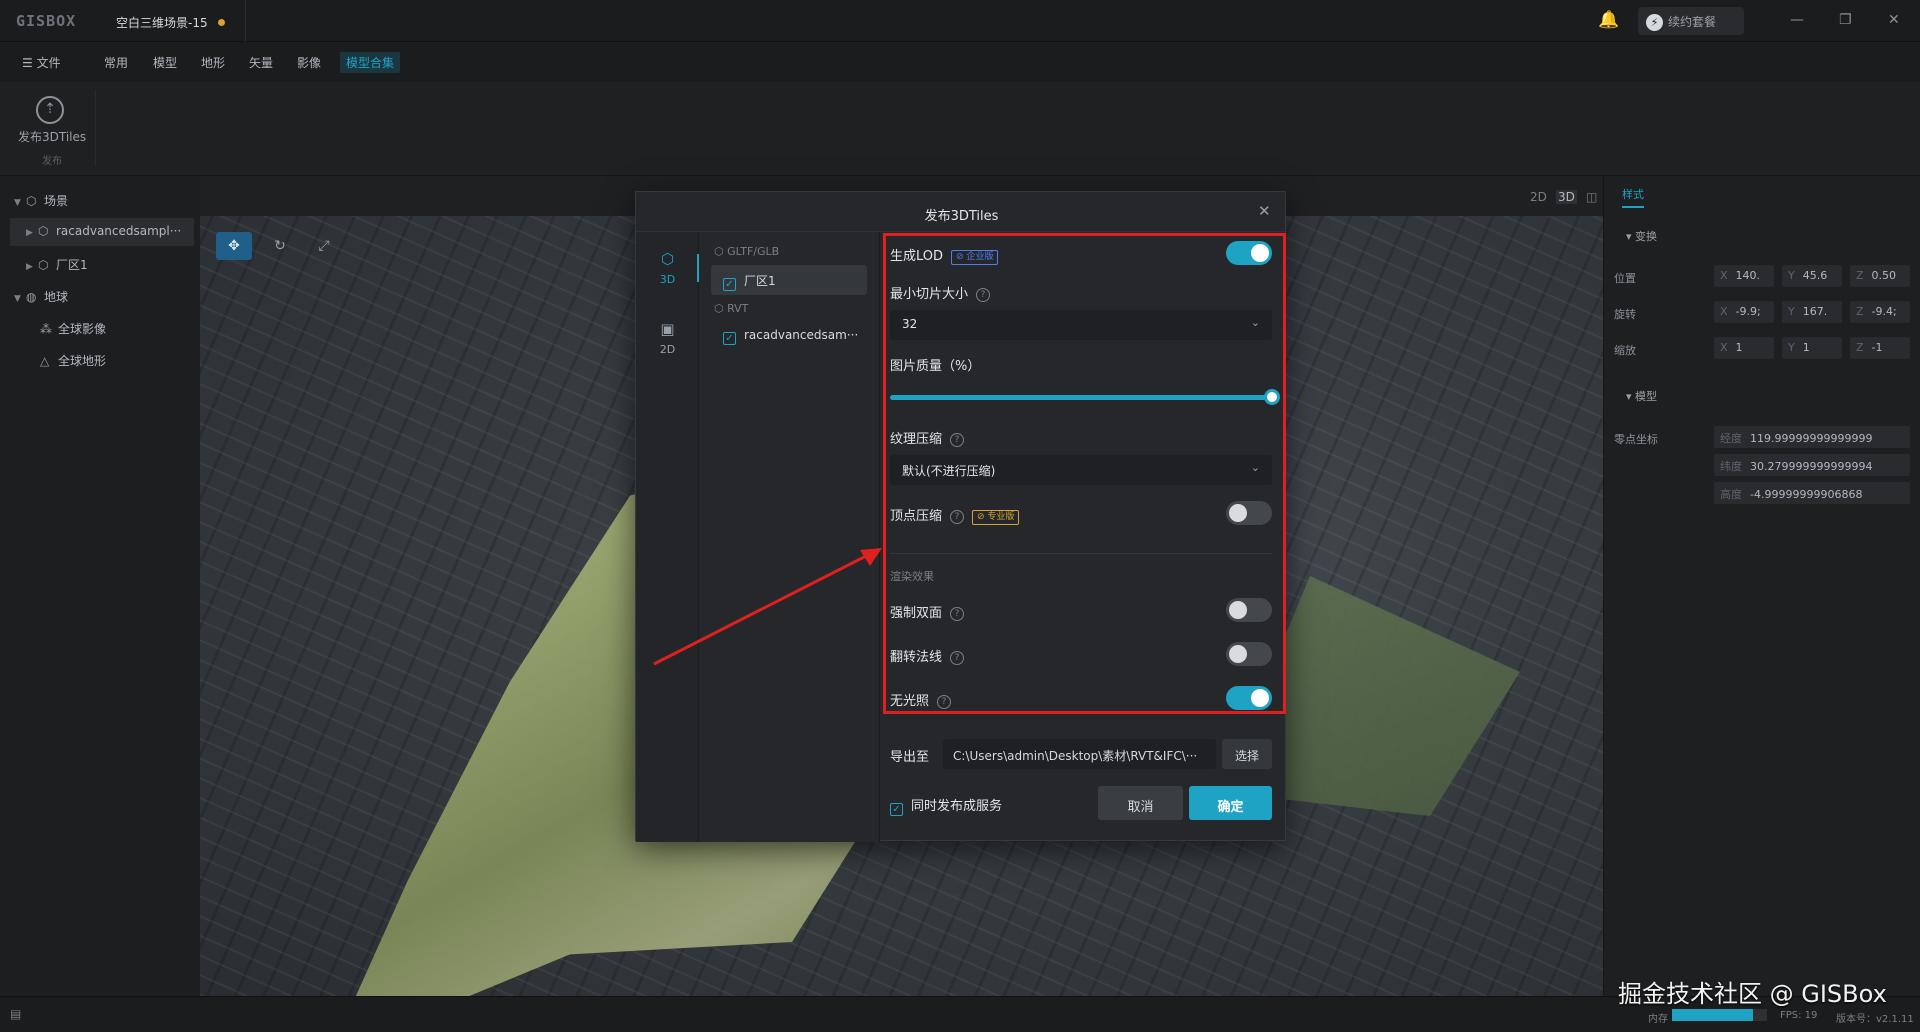 This screenshot has width=1920, height=1032. I want to click on tree-item-label: 地球, so click(56, 297).